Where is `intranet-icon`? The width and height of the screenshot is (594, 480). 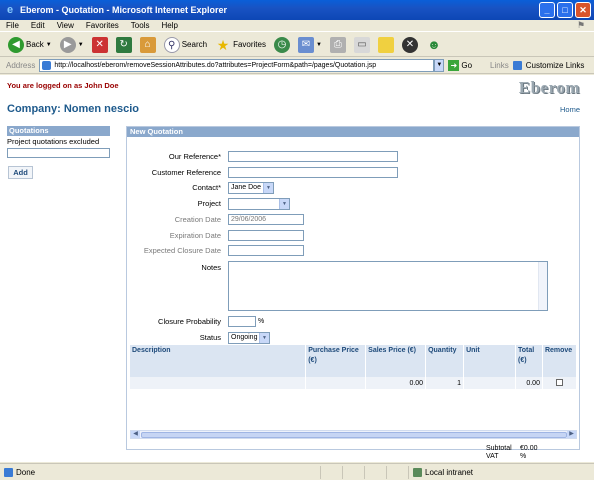
intranet-icon is located at coordinates (417, 472).